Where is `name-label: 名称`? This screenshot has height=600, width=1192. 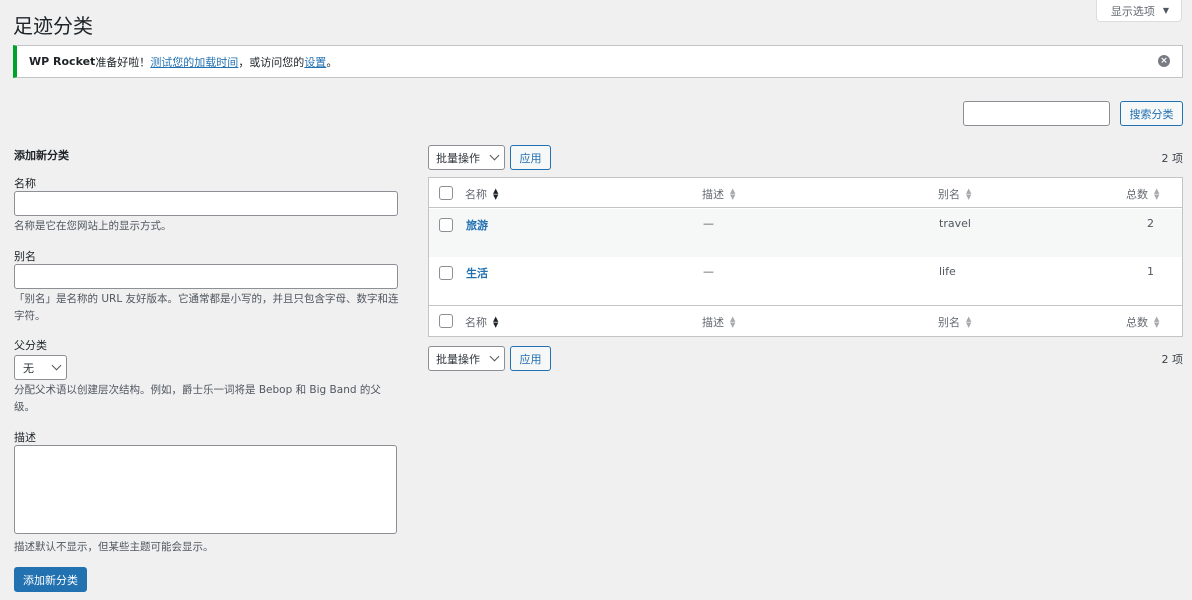 name-label: 名称 is located at coordinates (25, 183).